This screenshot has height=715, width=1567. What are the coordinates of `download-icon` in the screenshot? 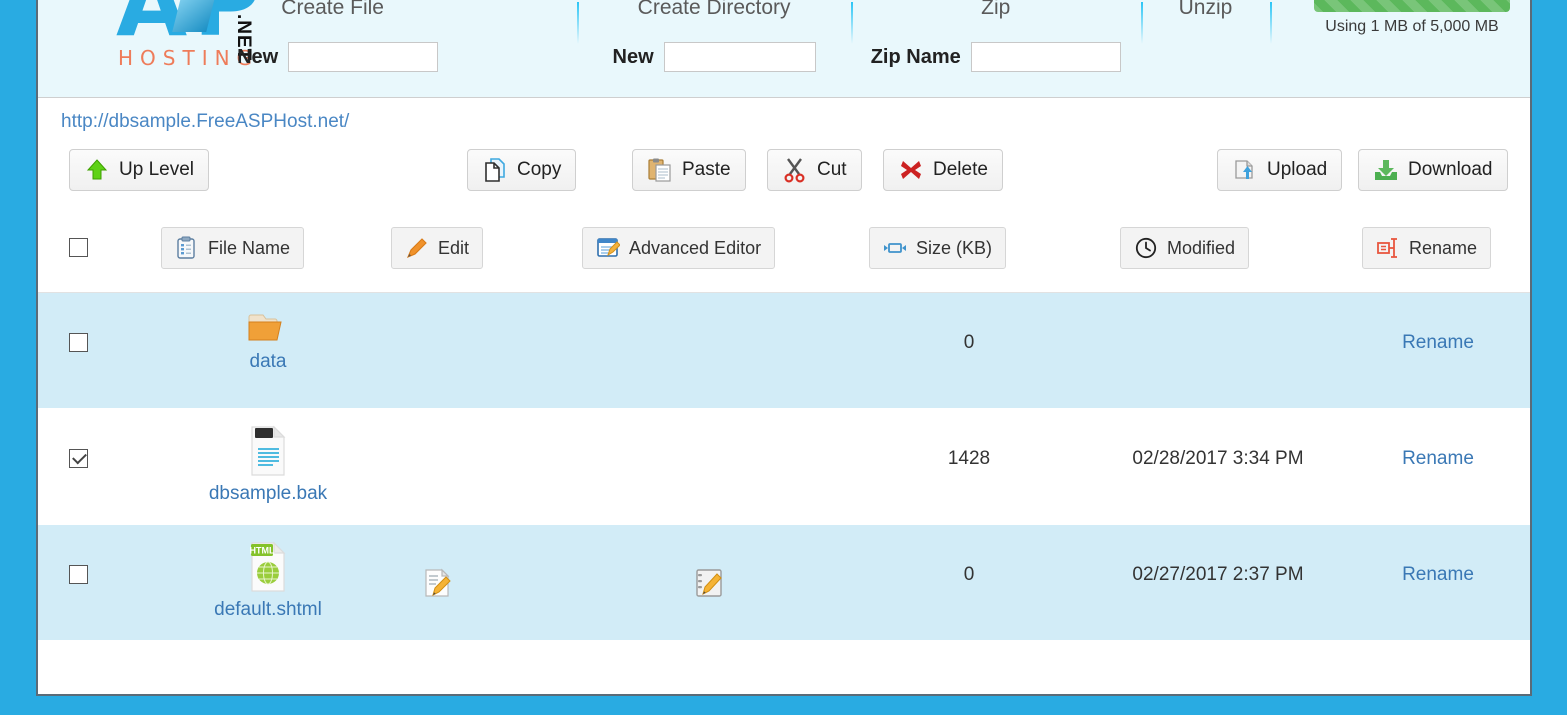 It's located at (1386, 170).